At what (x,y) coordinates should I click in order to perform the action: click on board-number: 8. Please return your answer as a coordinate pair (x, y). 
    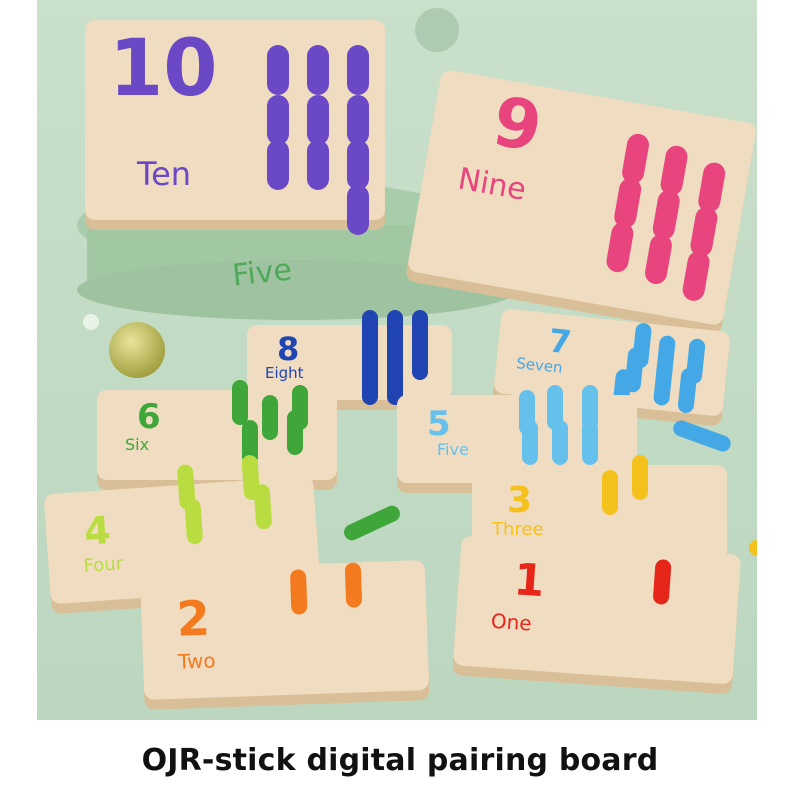
    Looking at the image, I should click on (288, 349).